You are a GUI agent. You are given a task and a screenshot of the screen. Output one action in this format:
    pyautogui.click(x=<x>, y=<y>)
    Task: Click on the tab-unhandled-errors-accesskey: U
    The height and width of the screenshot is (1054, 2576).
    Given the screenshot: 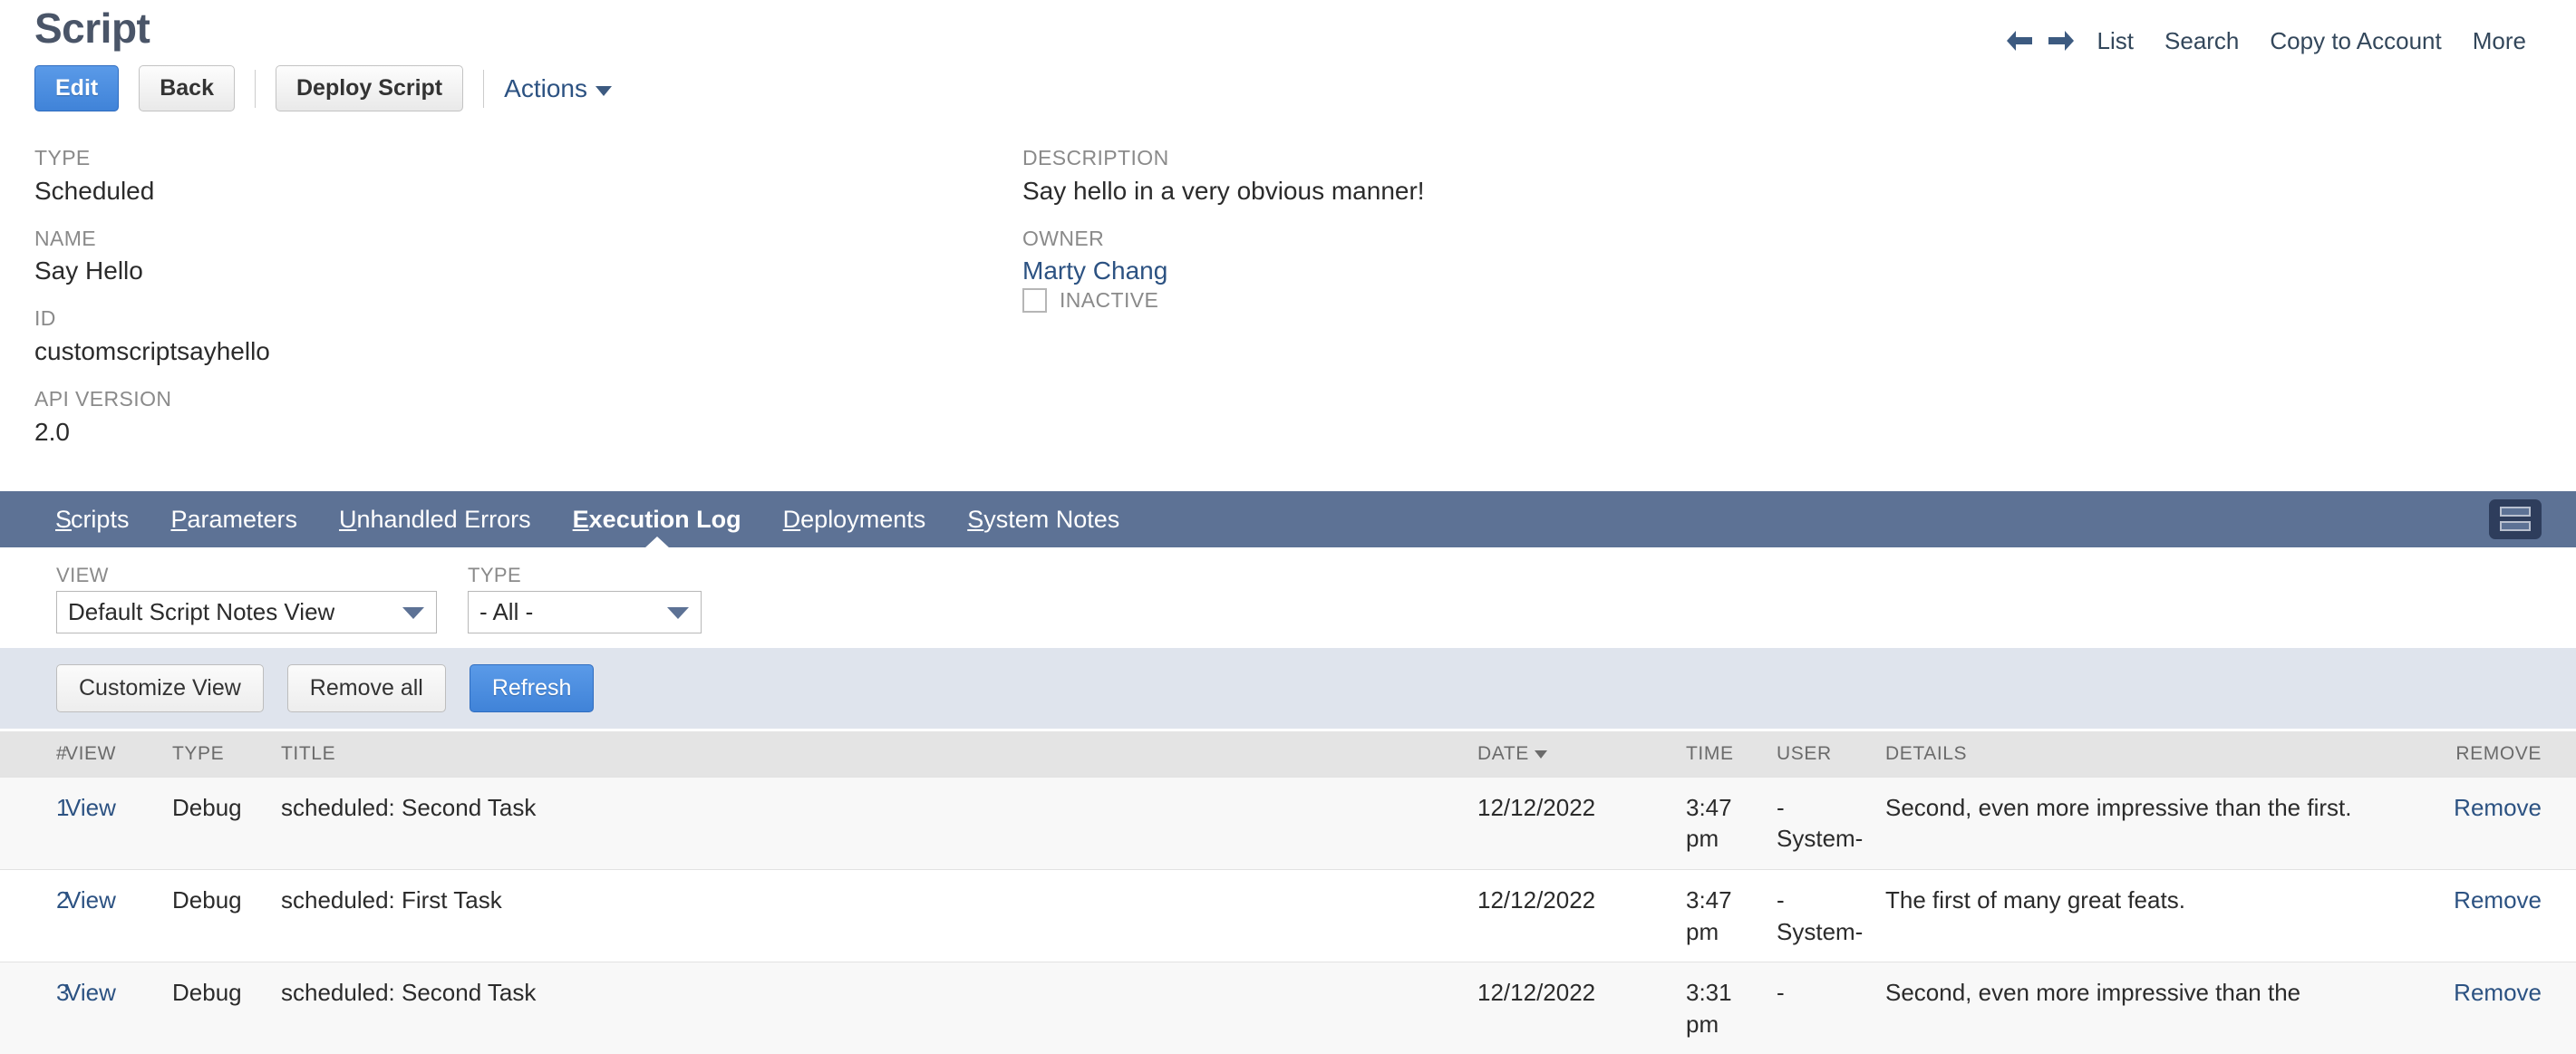 What is the action you would take?
    pyautogui.click(x=348, y=519)
    